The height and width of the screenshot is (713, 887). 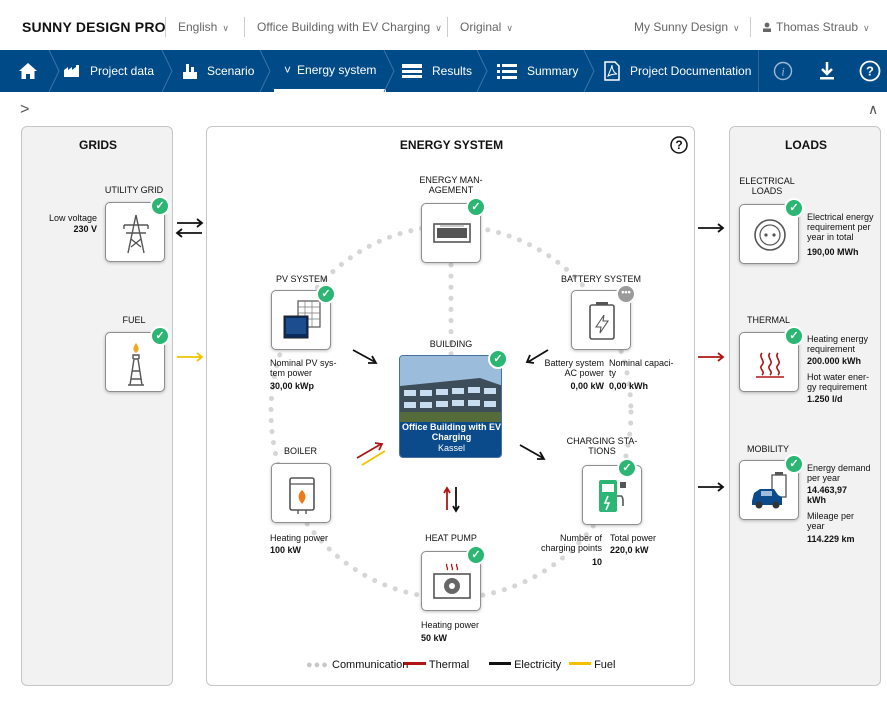 I want to click on legend-communication: ●●● Communication, so click(x=357, y=665).